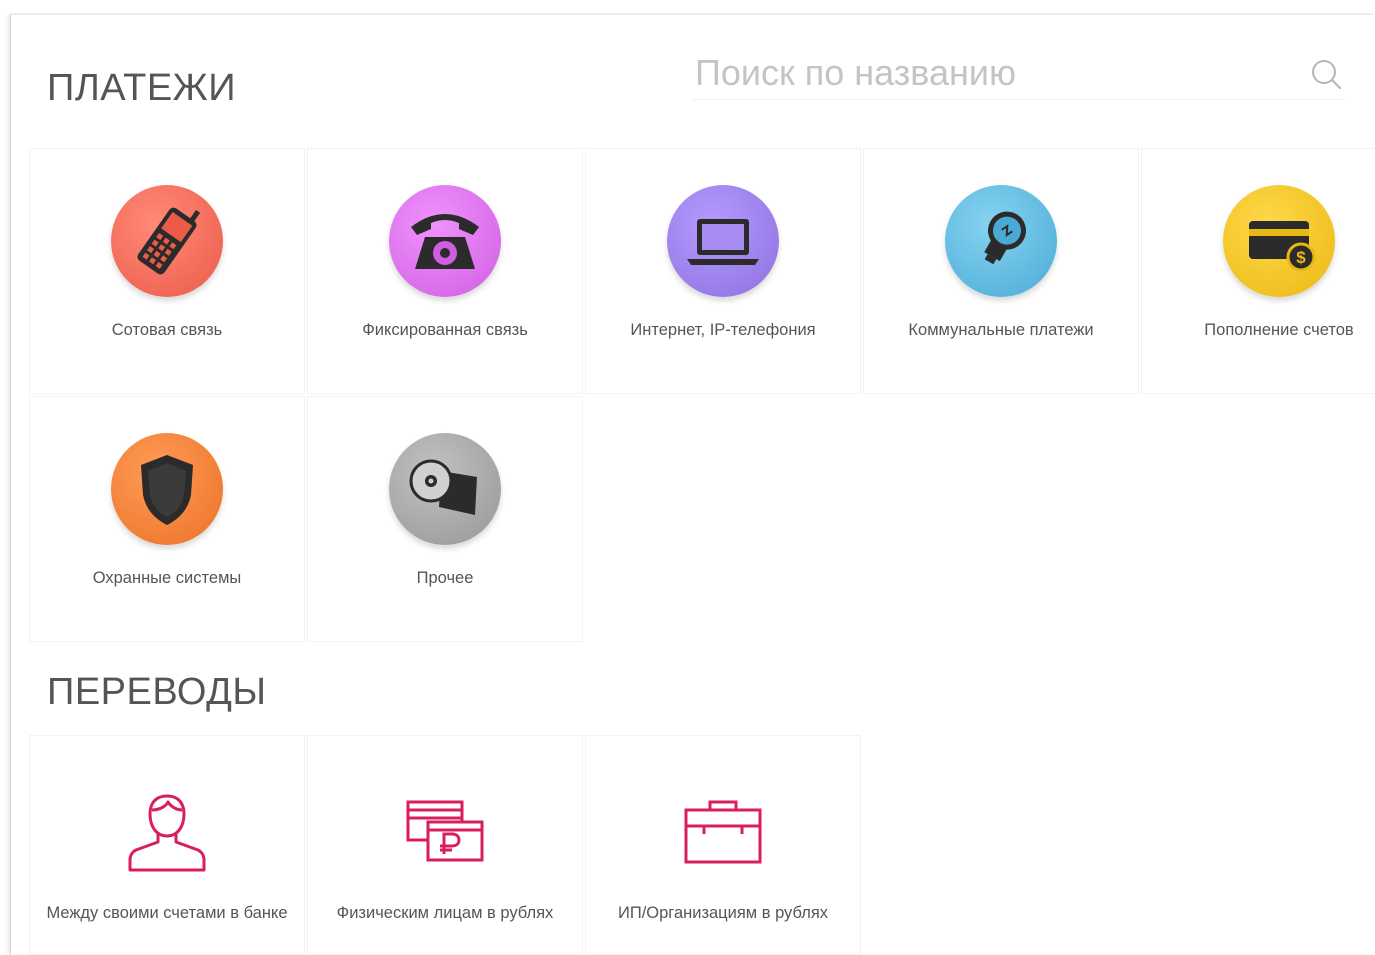 The width and height of the screenshot is (1375, 955). I want to click on tile-security: Охранные системы, so click(167, 519).